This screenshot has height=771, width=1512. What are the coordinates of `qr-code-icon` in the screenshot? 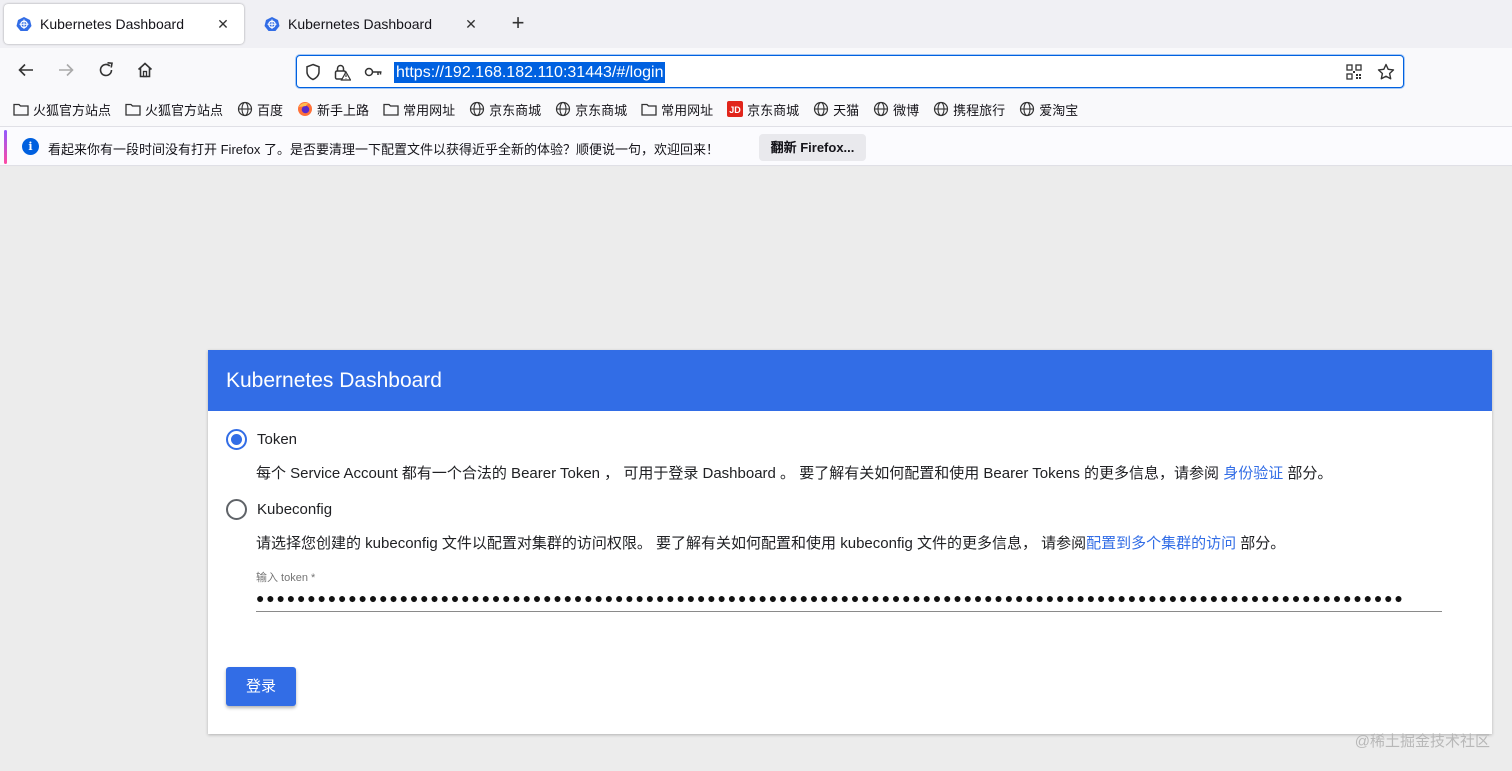 It's located at (1354, 72).